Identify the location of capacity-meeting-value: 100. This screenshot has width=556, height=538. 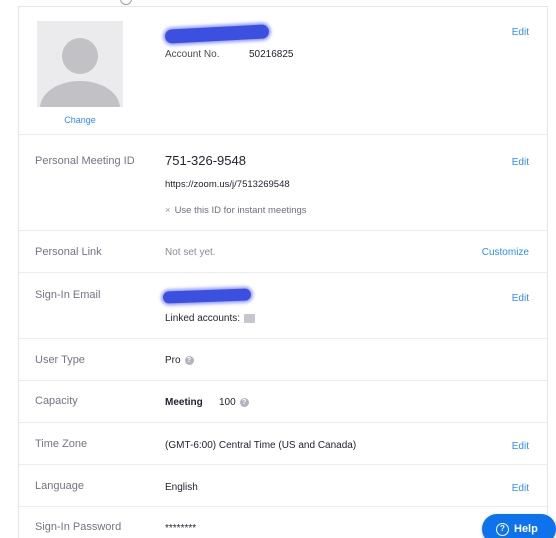
(227, 402).